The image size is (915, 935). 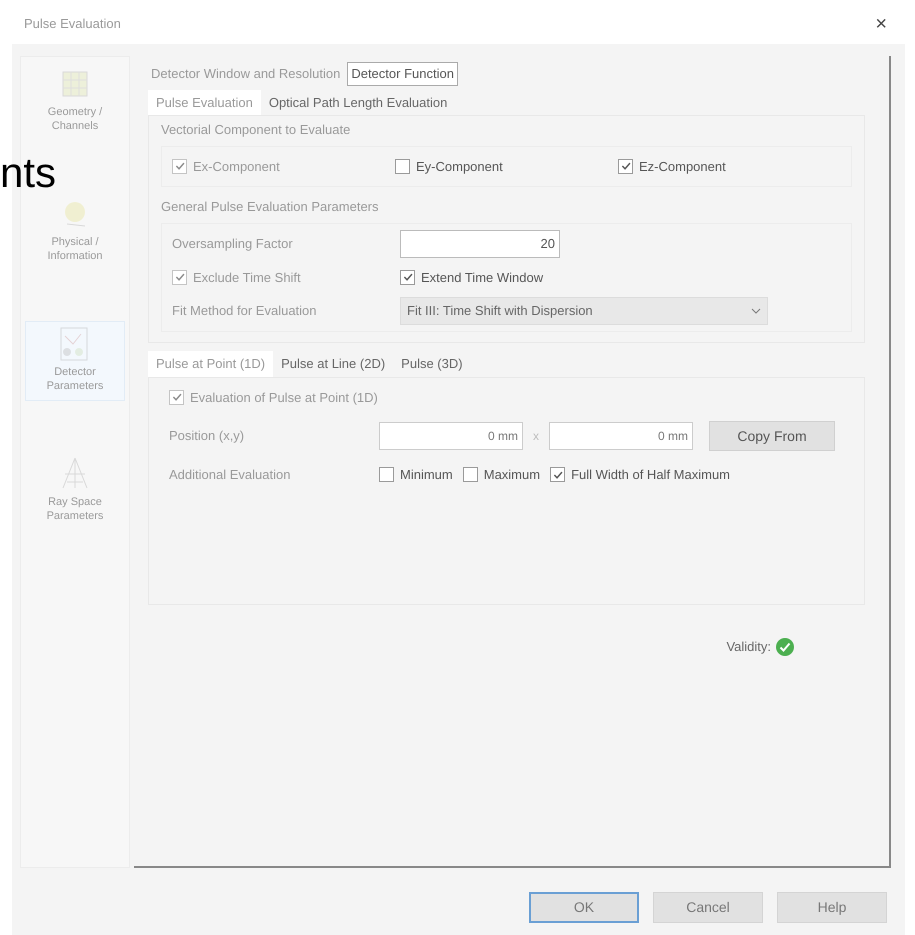 What do you see at coordinates (426, 475) in the screenshot?
I see `checkbox-label: Minimum` at bounding box center [426, 475].